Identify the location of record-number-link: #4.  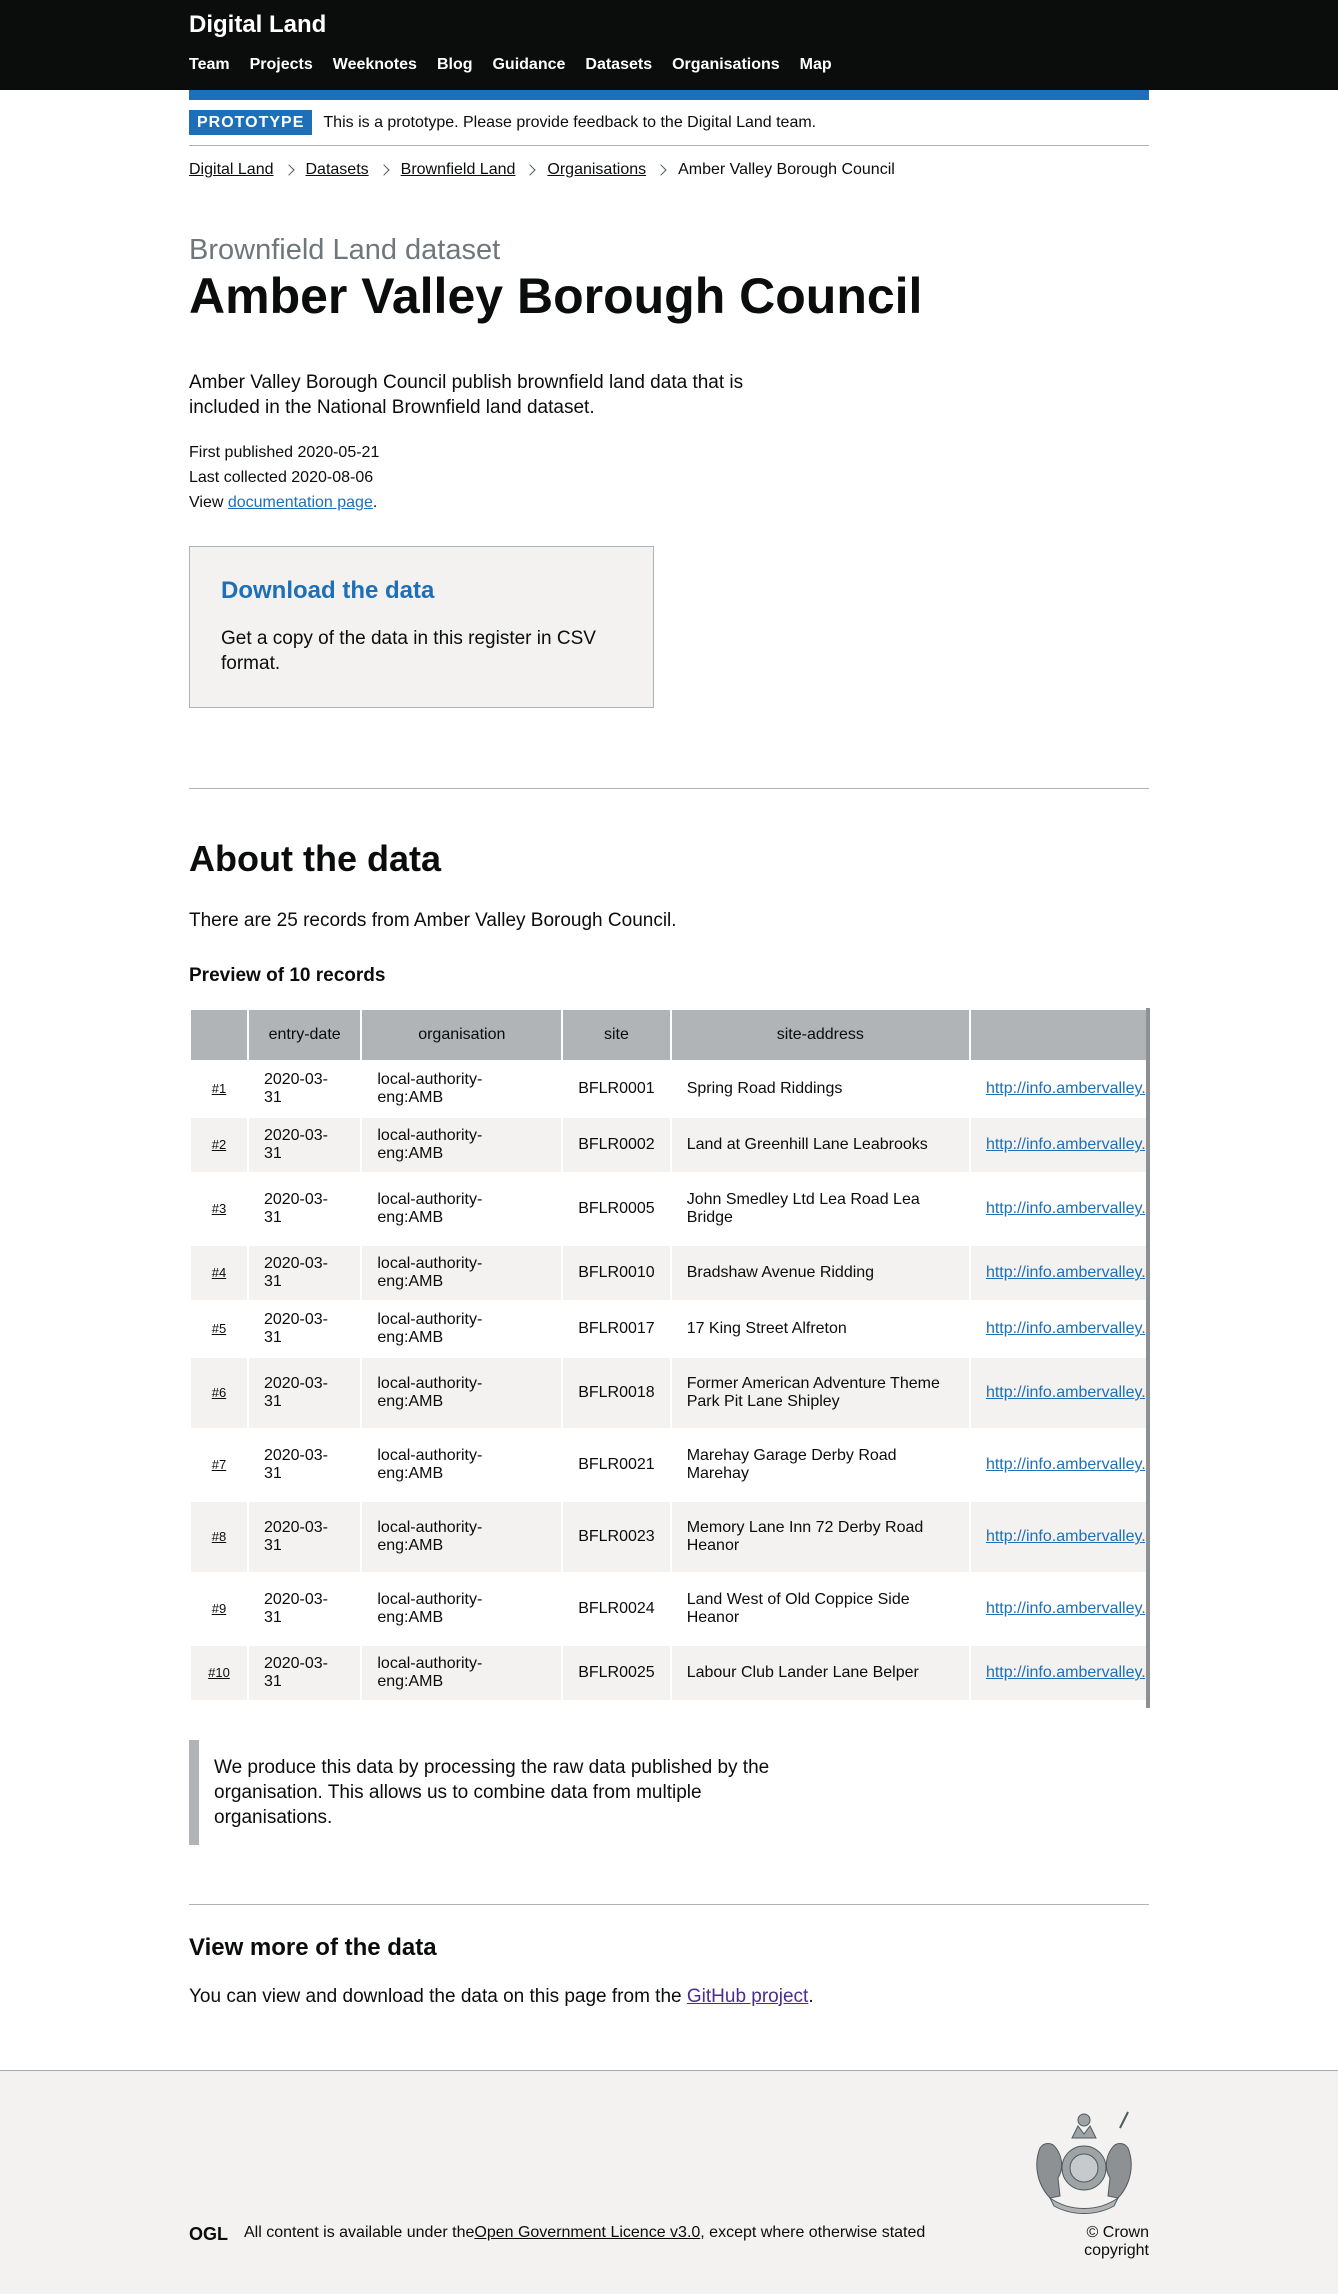
(219, 1272).